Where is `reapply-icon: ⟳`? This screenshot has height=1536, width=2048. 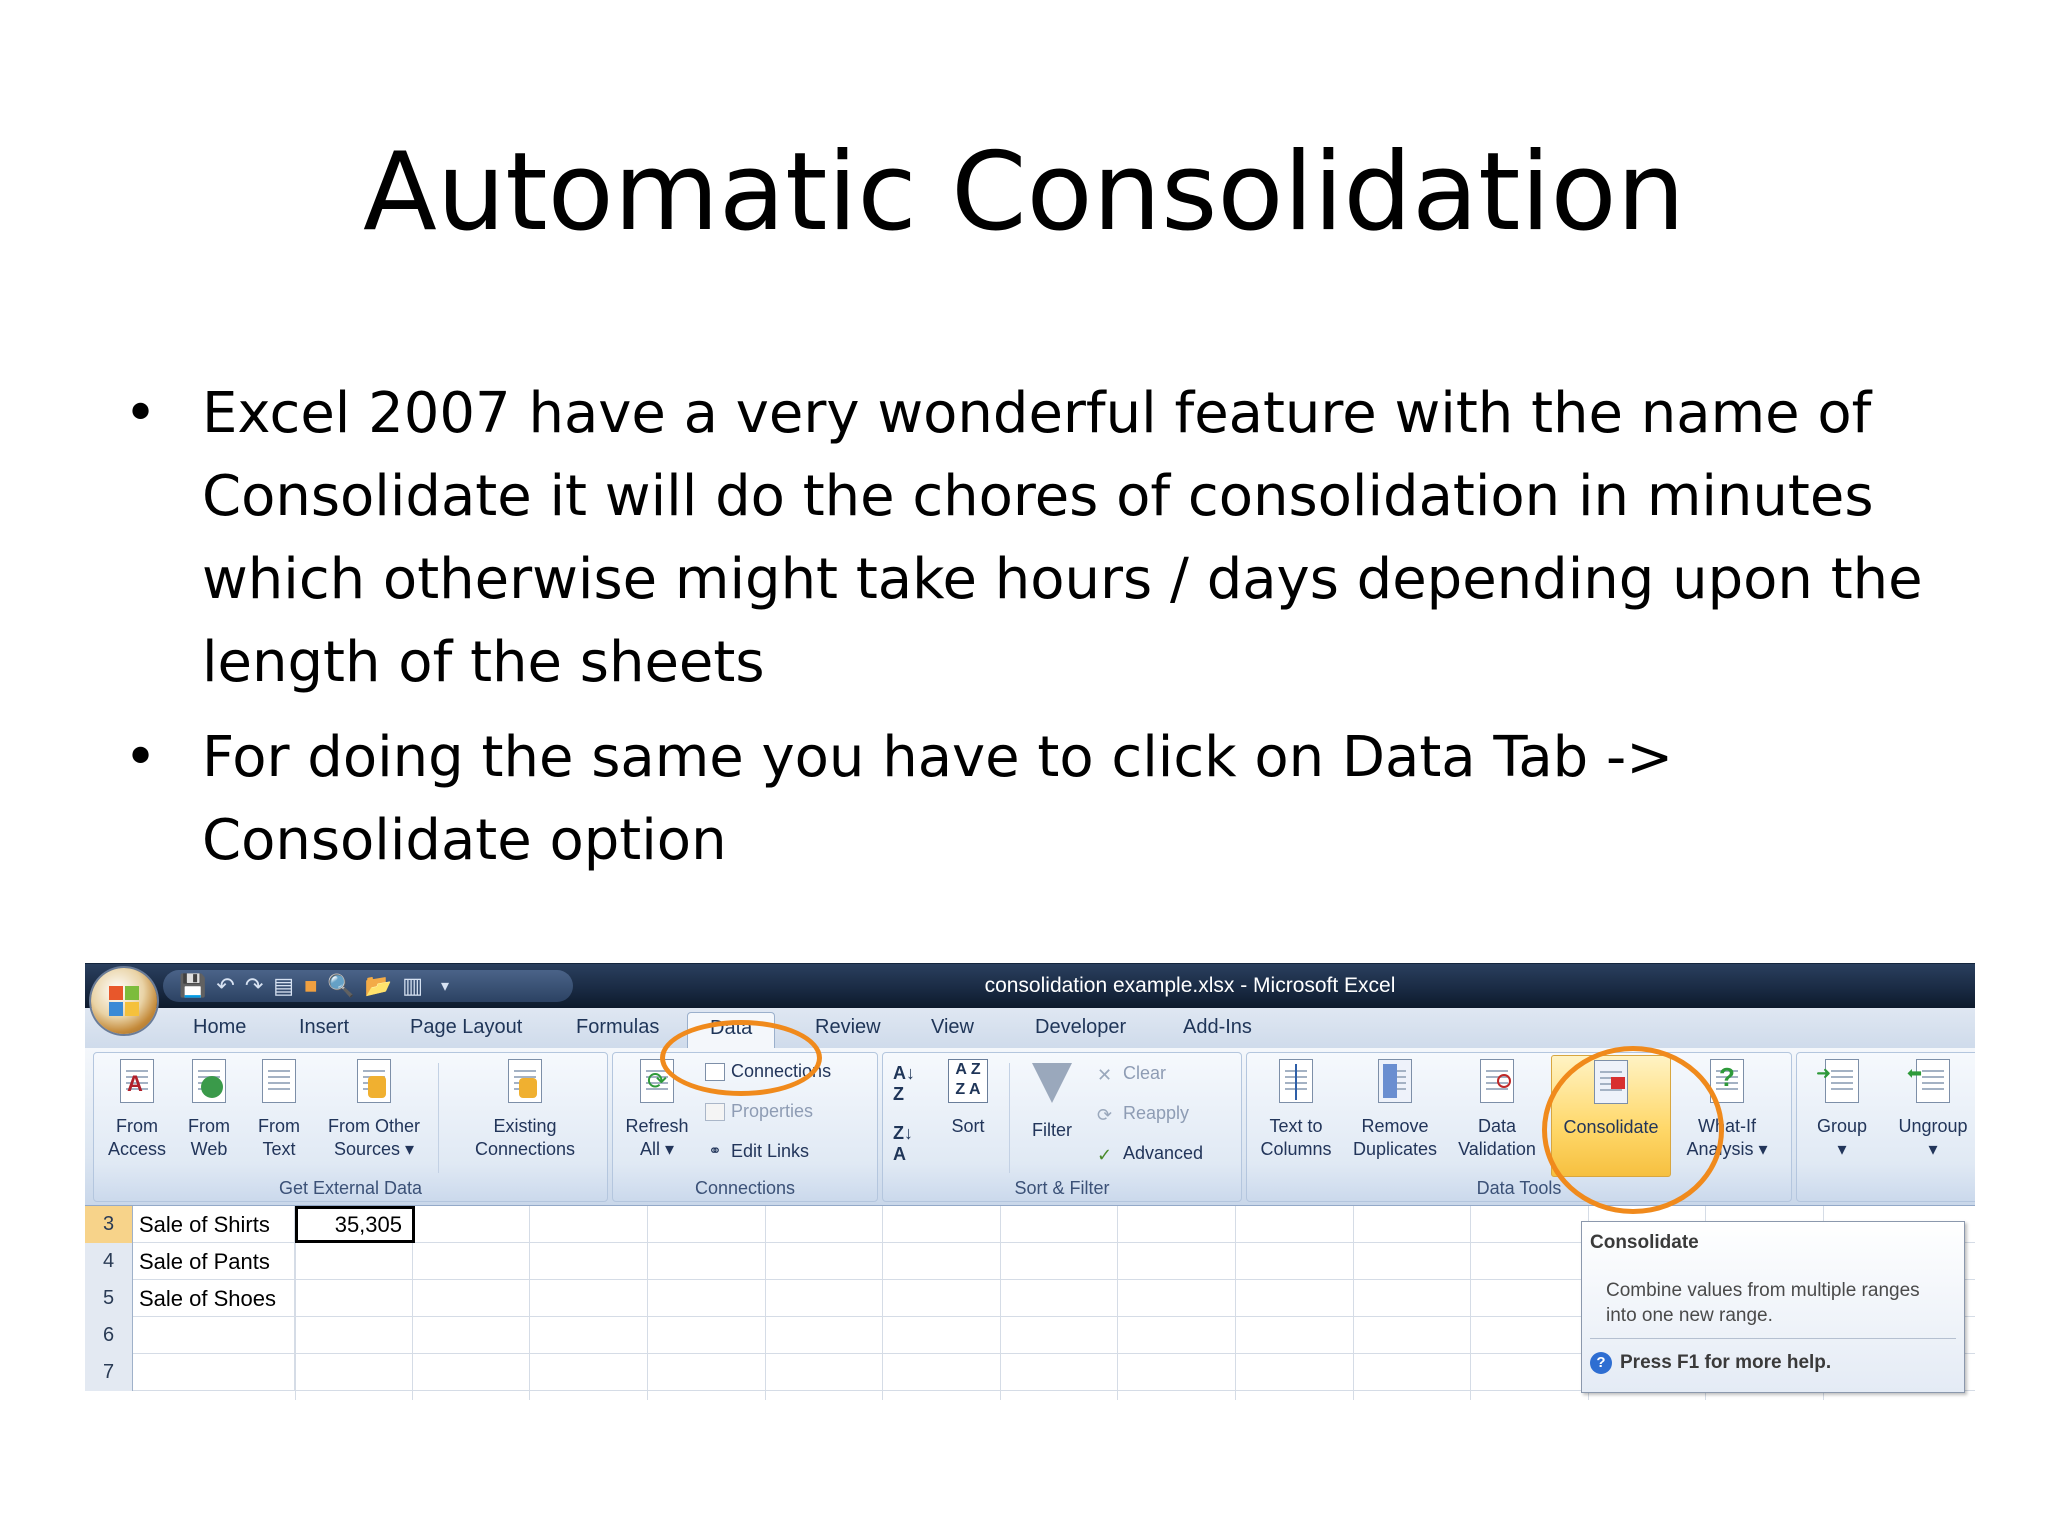
reapply-icon: ⟳ is located at coordinates (1105, 1115).